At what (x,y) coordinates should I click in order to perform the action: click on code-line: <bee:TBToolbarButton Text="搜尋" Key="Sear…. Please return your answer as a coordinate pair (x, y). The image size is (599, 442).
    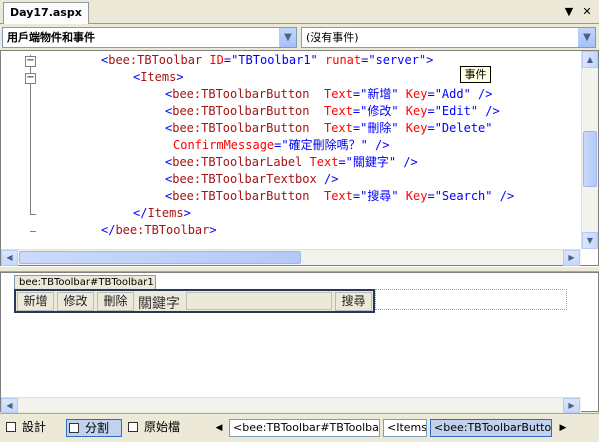
    Looking at the image, I should click on (339, 196).